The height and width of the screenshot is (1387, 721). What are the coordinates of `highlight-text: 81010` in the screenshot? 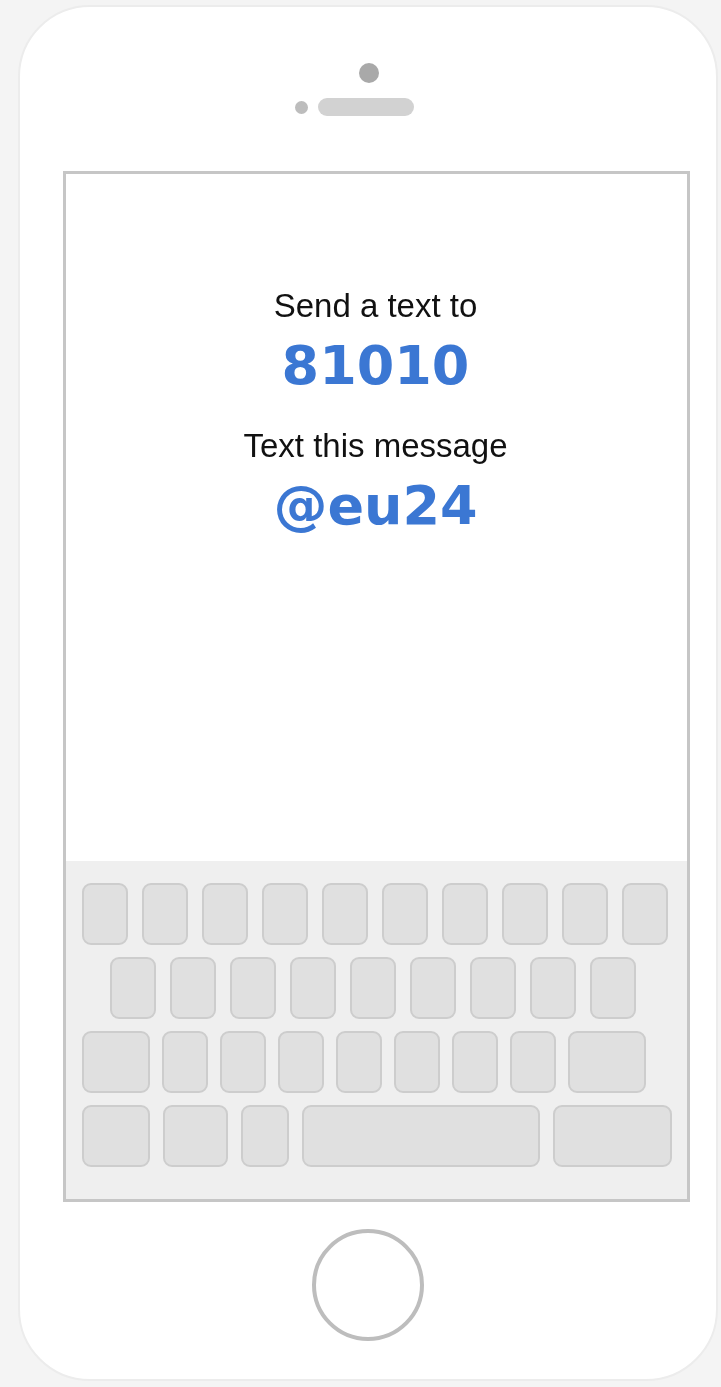 It's located at (375, 366).